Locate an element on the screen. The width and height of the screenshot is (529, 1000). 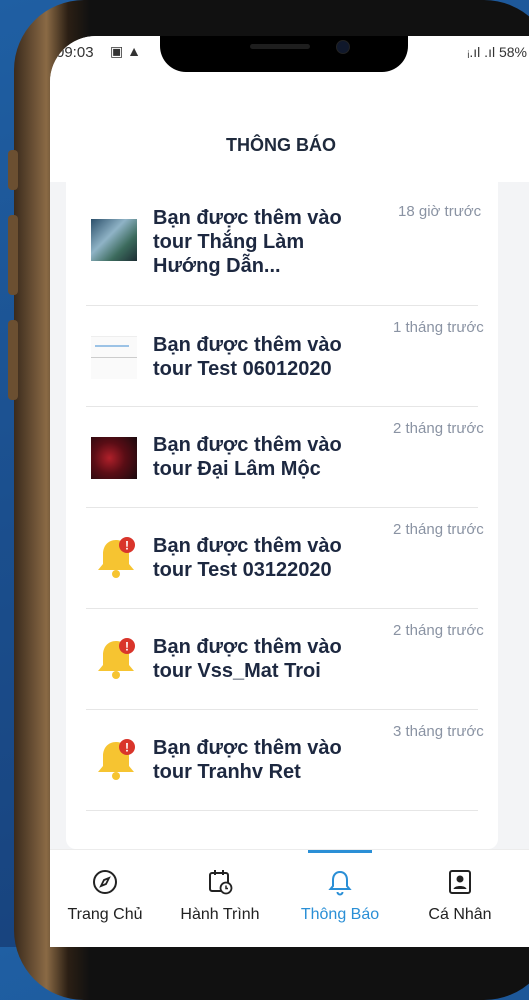
nav-notifications-label: Thông Báo is located at coordinates (340, 914).